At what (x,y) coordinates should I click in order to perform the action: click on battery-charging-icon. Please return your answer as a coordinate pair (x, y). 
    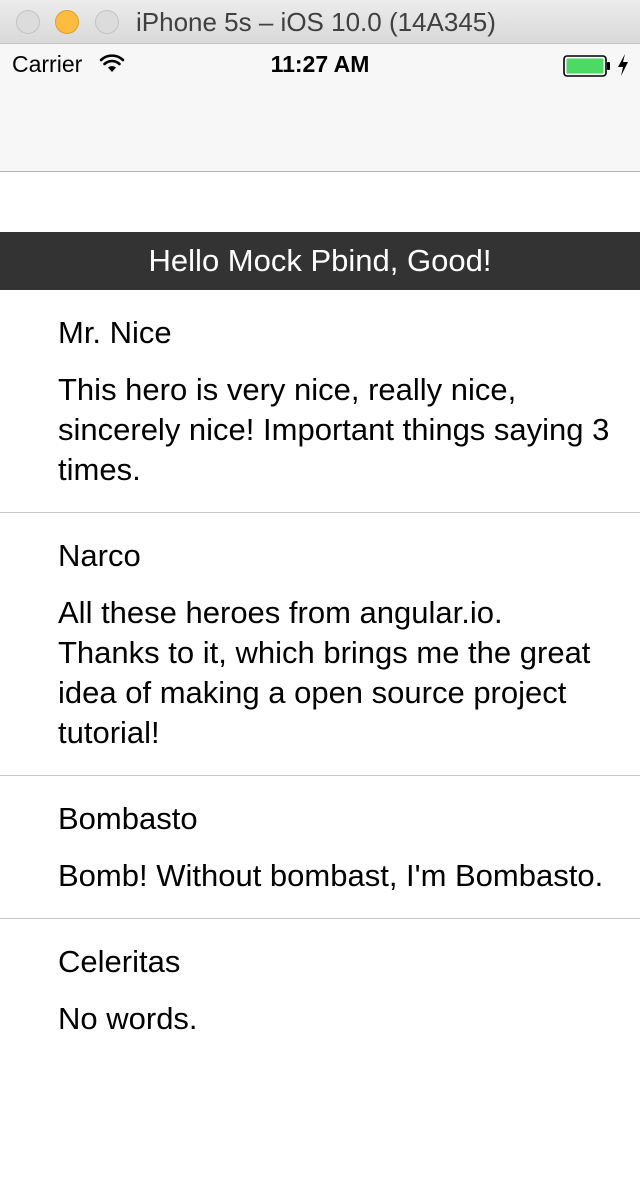
    Looking at the image, I should click on (586, 66).